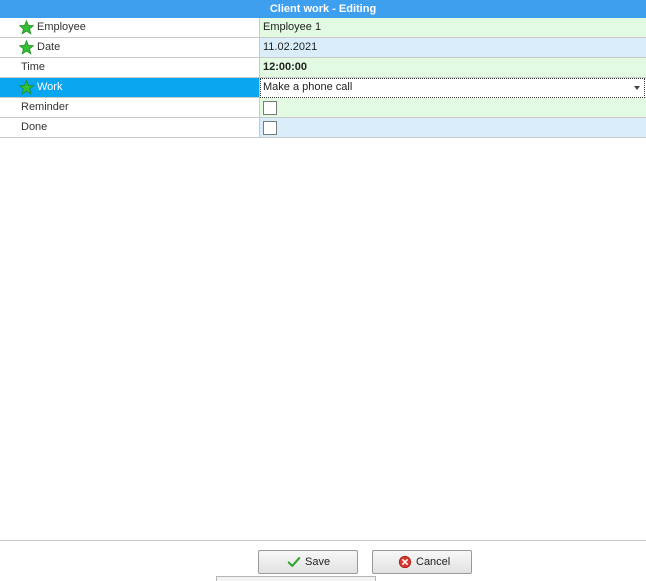  Describe the element at coordinates (34, 127) in the screenshot. I see `field-label-done: Done` at that location.